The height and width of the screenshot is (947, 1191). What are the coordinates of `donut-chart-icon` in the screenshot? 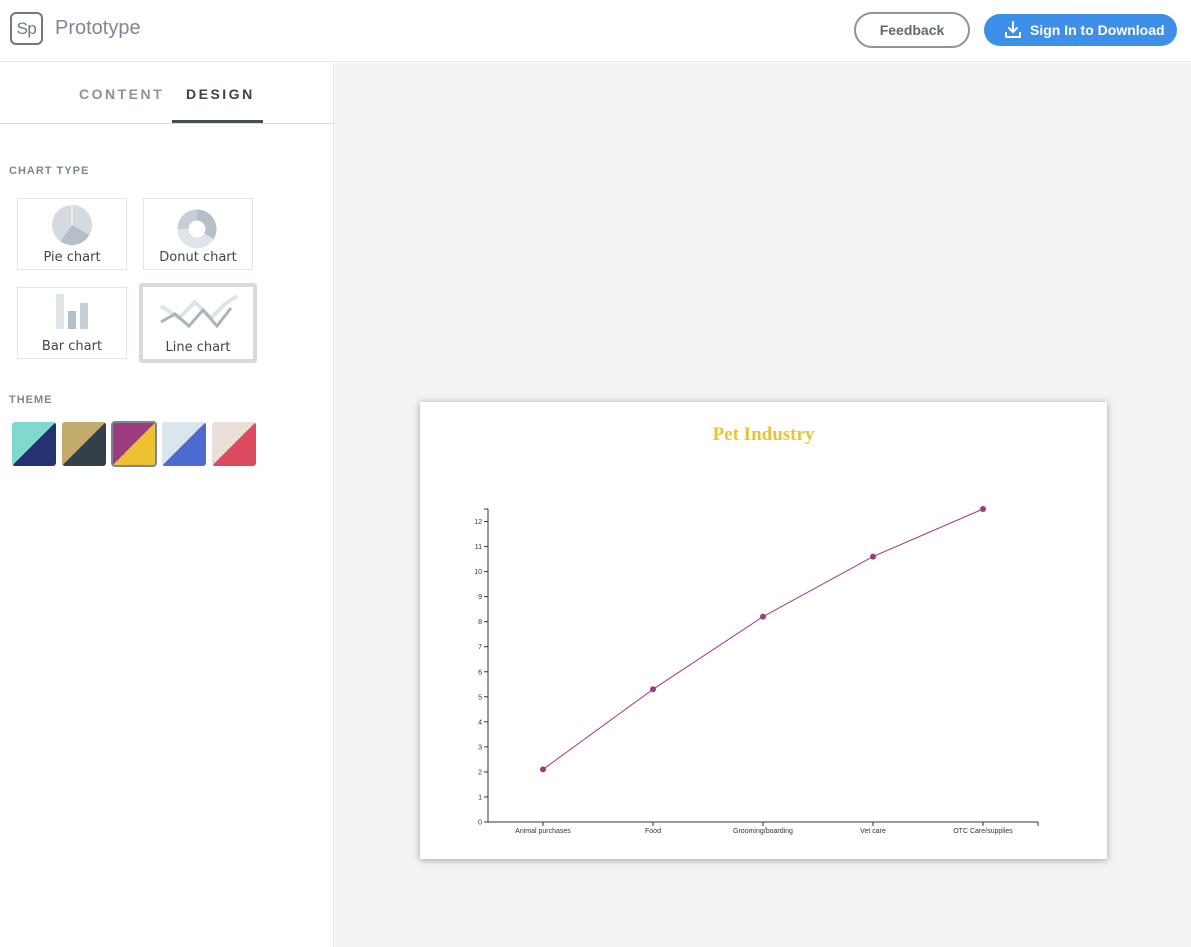 It's located at (197, 229).